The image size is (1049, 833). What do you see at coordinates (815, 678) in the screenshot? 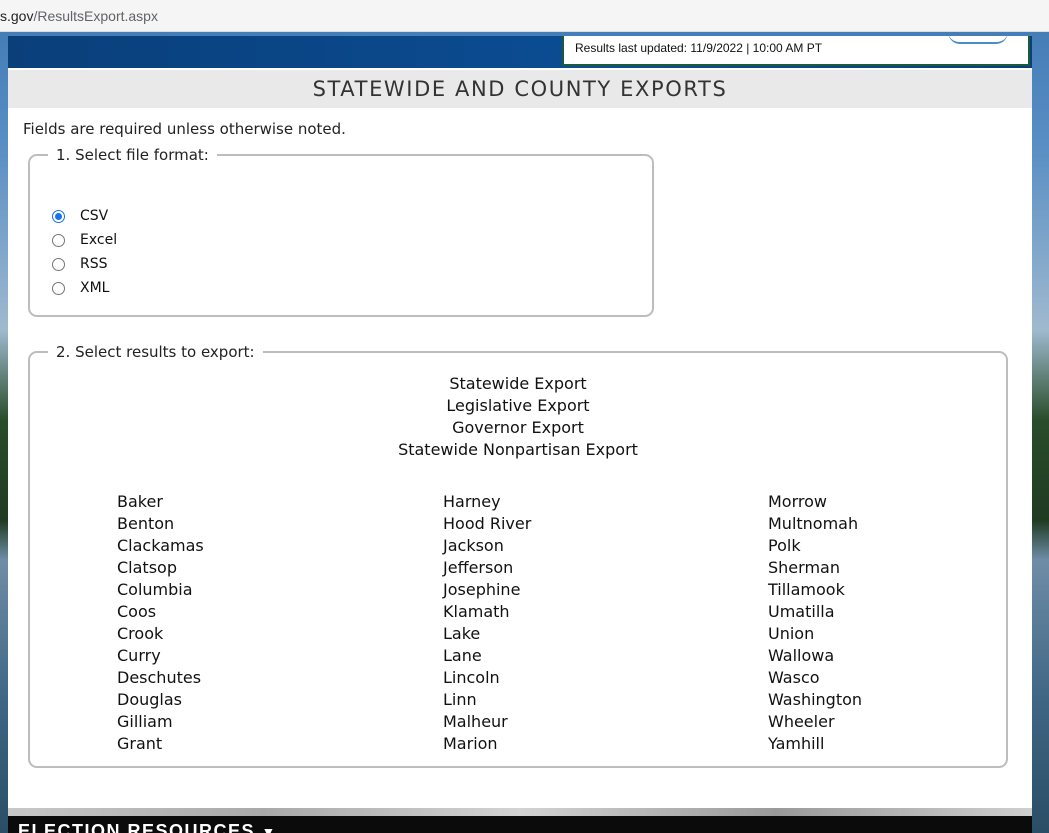
I see `county-link-wasco: Wasco` at bounding box center [815, 678].